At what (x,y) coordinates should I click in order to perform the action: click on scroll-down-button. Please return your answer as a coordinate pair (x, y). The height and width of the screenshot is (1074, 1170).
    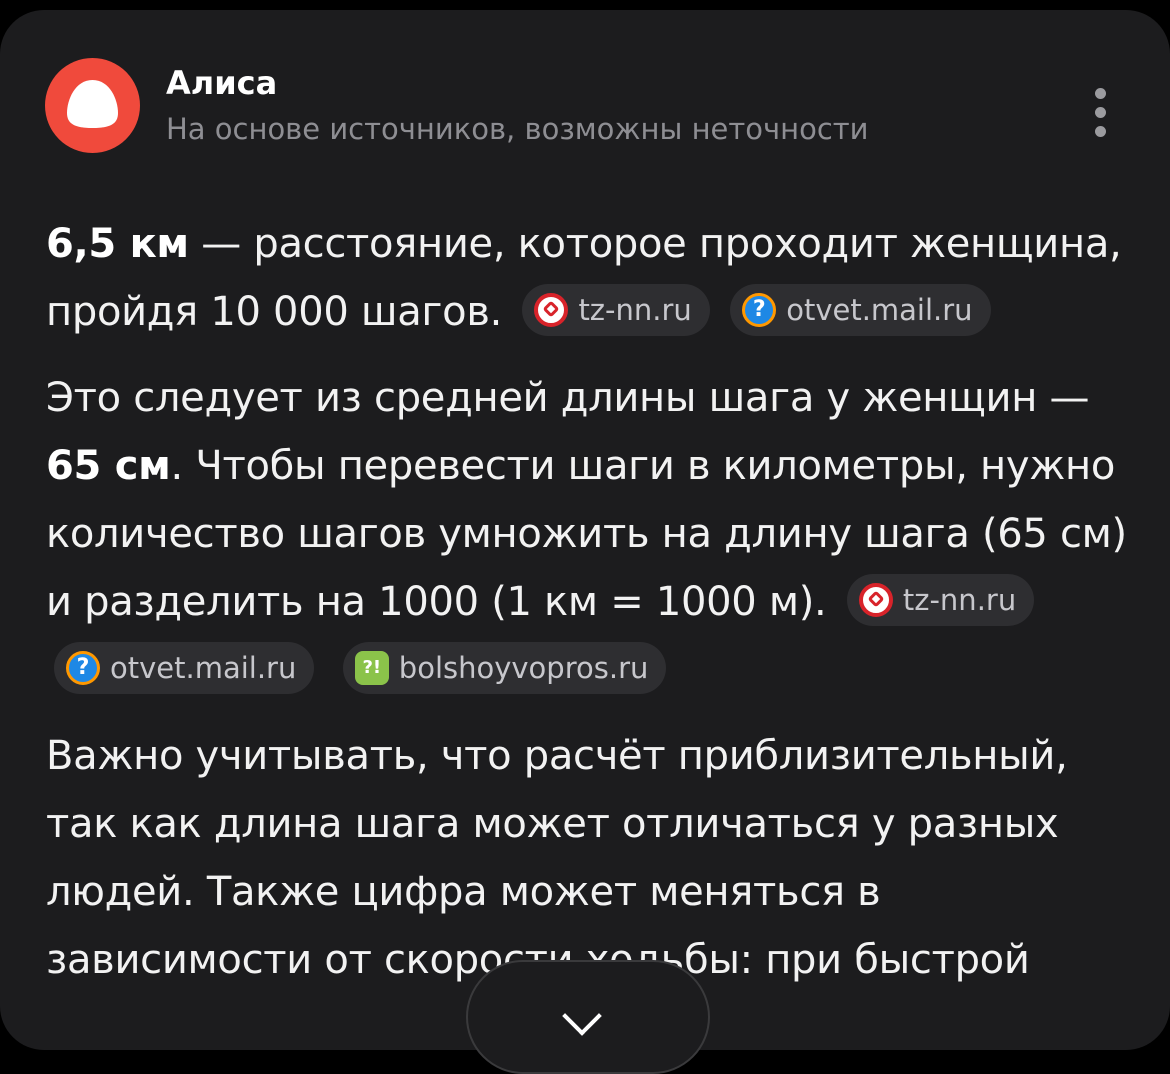
    Looking at the image, I should click on (588, 1017).